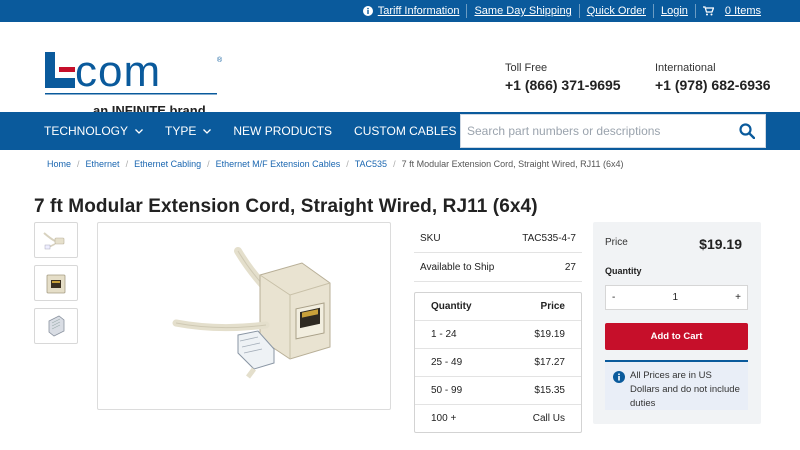 The height and width of the screenshot is (450, 800). Describe the element at coordinates (549, 238) in the screenshot. I see `sku-value: TAC535-4-7` at that location.